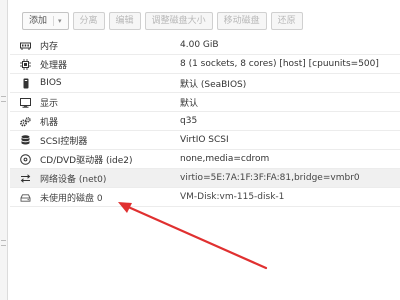 The width and height of the screenshot is (400, 300). What do you see at coordinates (25, 140) in the screenshot?
I see `storage-controller-icon` at bounding box center [25, 140].